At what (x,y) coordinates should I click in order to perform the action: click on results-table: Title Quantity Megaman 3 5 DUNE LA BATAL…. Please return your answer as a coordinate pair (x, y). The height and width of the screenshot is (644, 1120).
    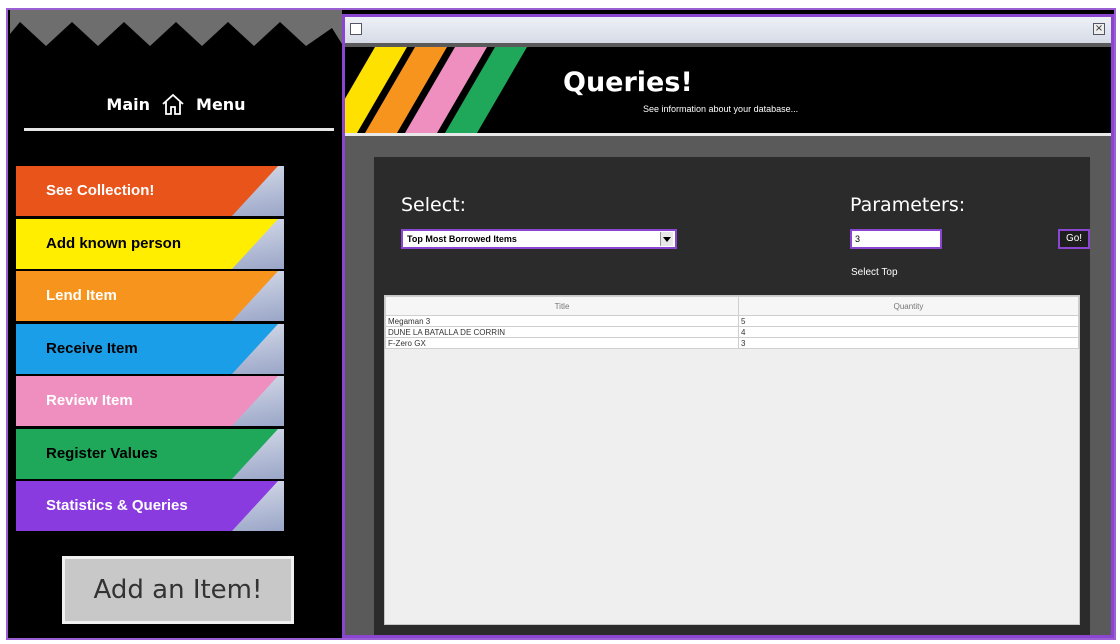
    Looking at the image, I should click on (732, 322).